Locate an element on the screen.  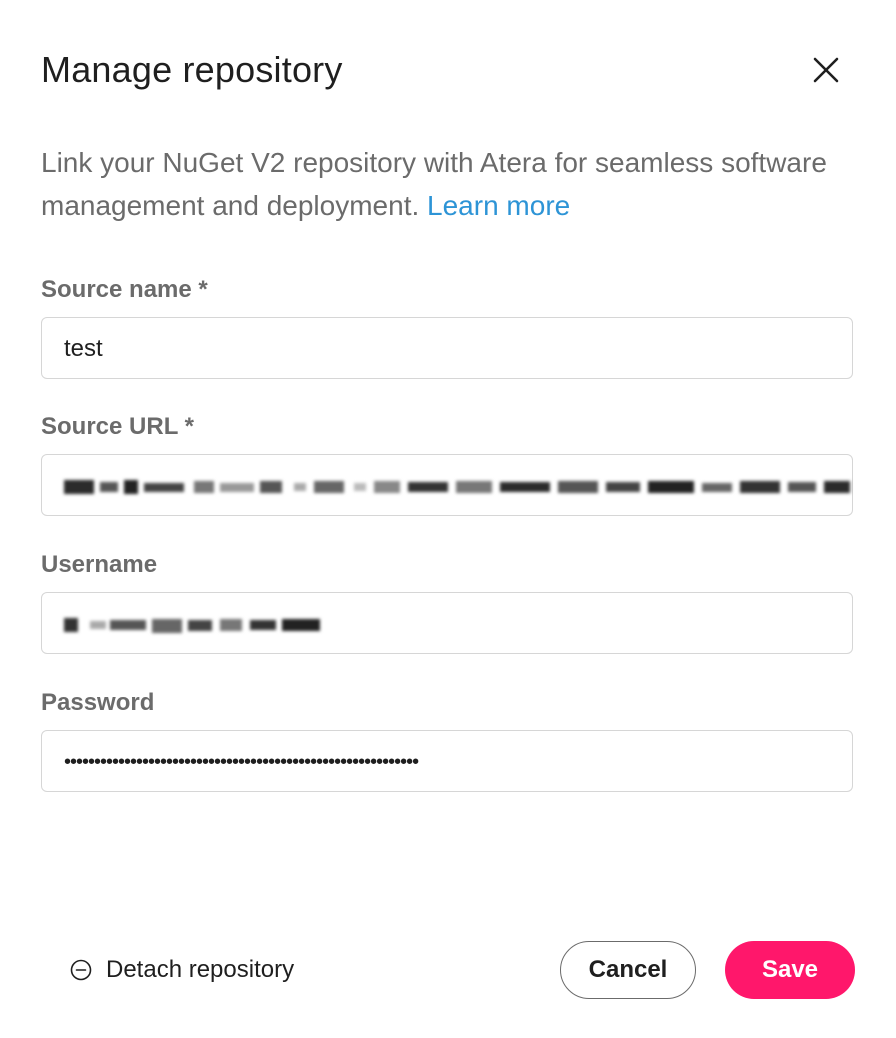
dialog-title: Manage repository is located at coordinates (192, 69).